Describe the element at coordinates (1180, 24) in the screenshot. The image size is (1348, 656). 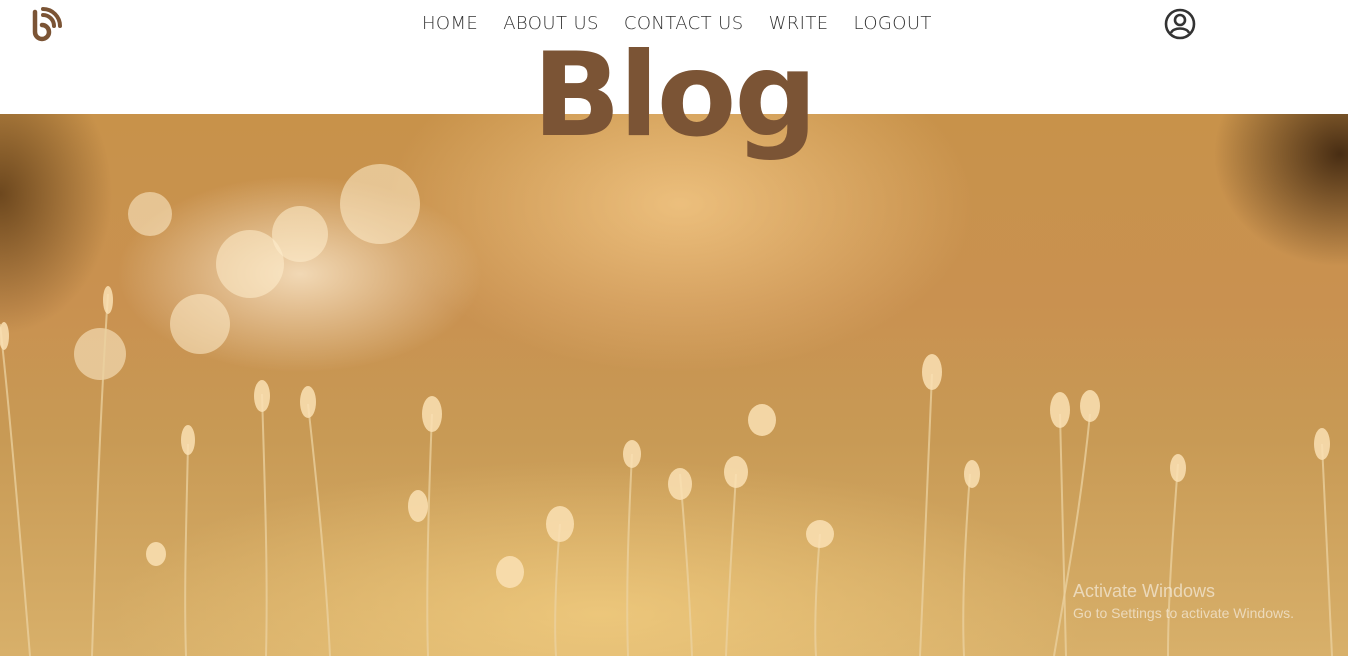
I see `user-circle-icon` at that location.